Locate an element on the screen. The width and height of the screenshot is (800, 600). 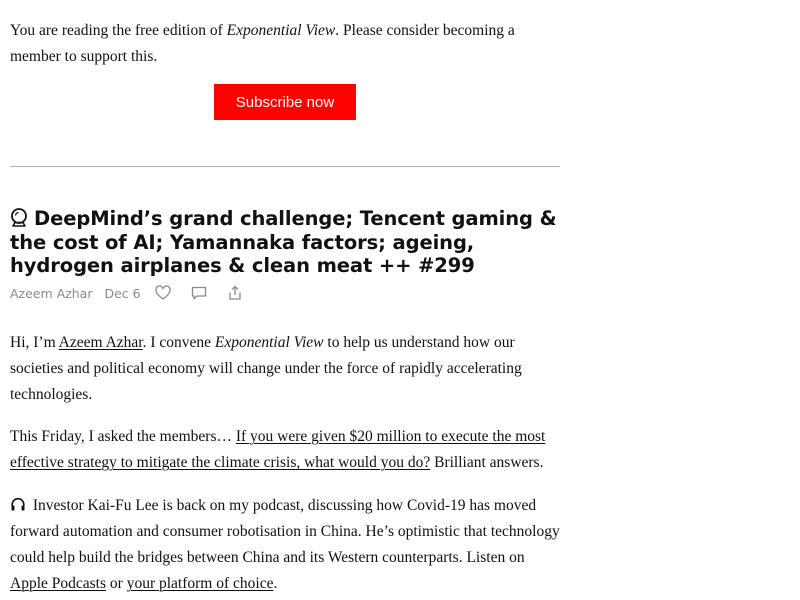
author-link: Azeem Azhar is located at coordinates (101, 342).